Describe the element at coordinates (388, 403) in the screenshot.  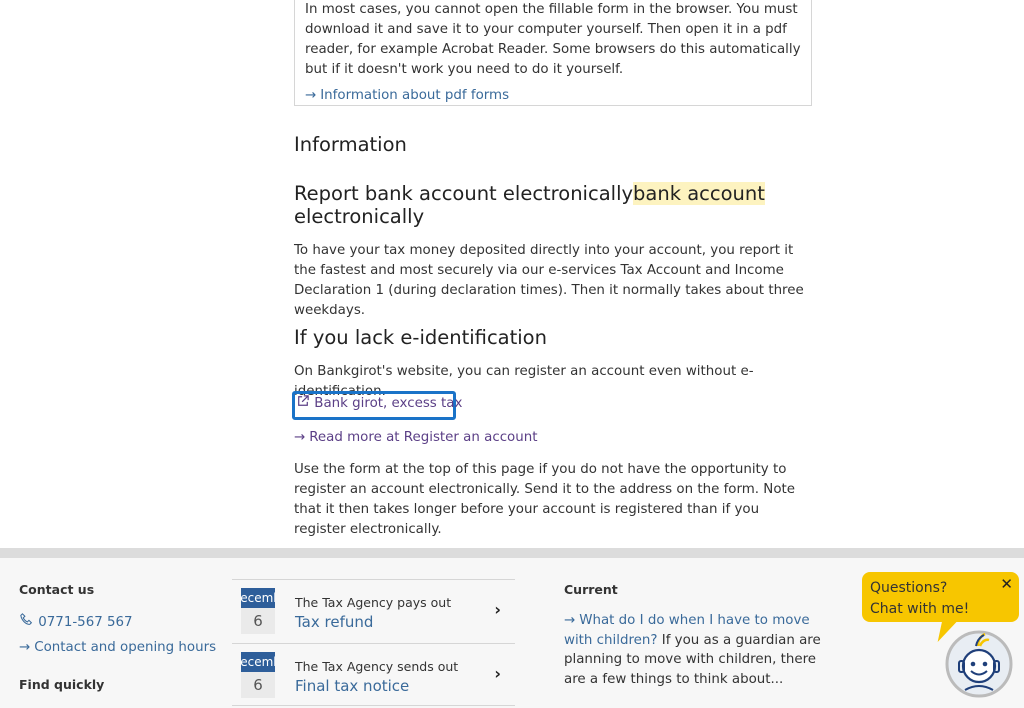
I see `link-label: Bank girot, excess tax` at that location.